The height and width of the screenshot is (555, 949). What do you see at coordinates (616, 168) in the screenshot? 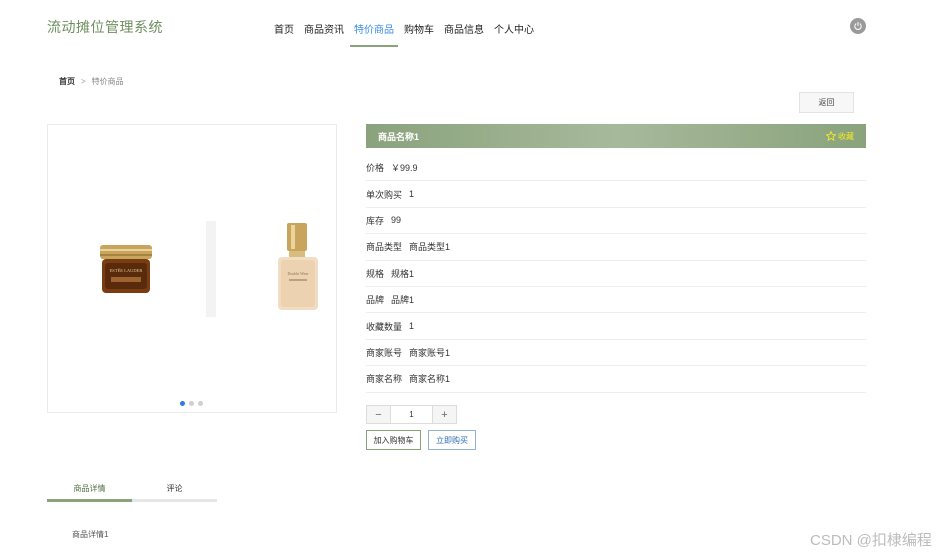
I see `info-row-price: 价格 ￥99.9` at bounding box center [616, 168].